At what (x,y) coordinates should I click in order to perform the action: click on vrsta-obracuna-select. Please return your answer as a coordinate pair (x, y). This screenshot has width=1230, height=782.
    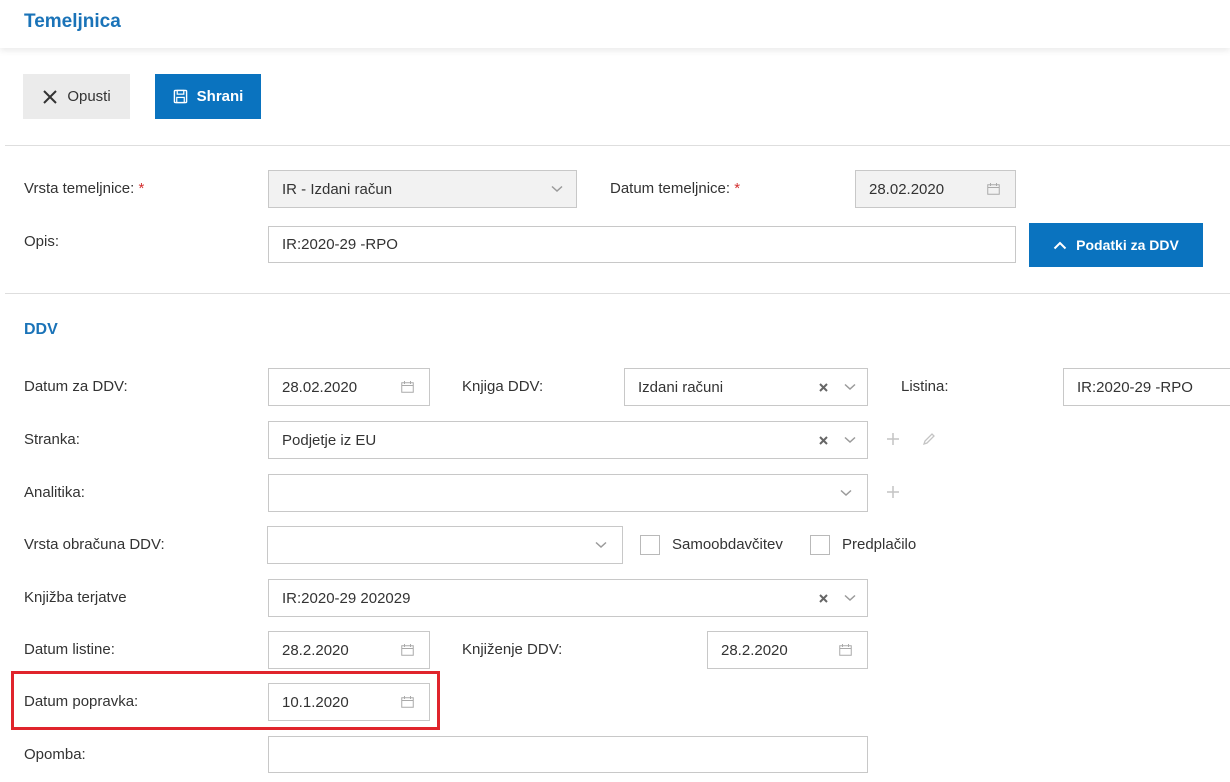
    Looking at the image, I should click on (445, 545).